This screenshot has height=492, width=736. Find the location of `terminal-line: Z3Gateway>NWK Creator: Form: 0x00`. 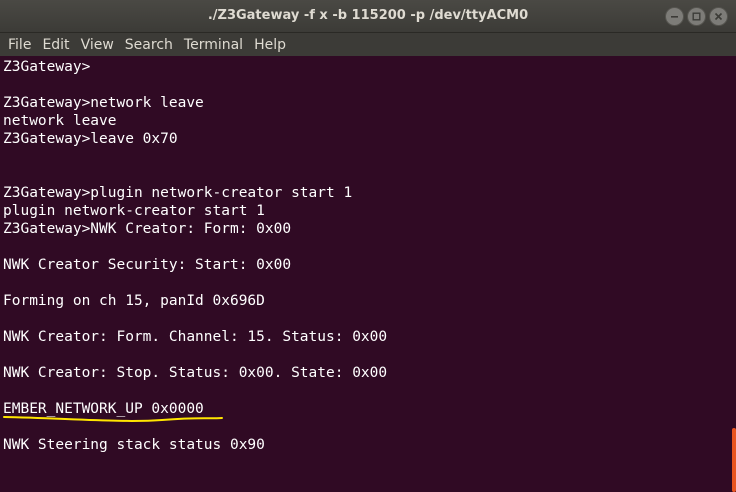

terminal-line: Z3Gateway>NWK Creator: Form: 0x00 is located at coordinates (147, 229).